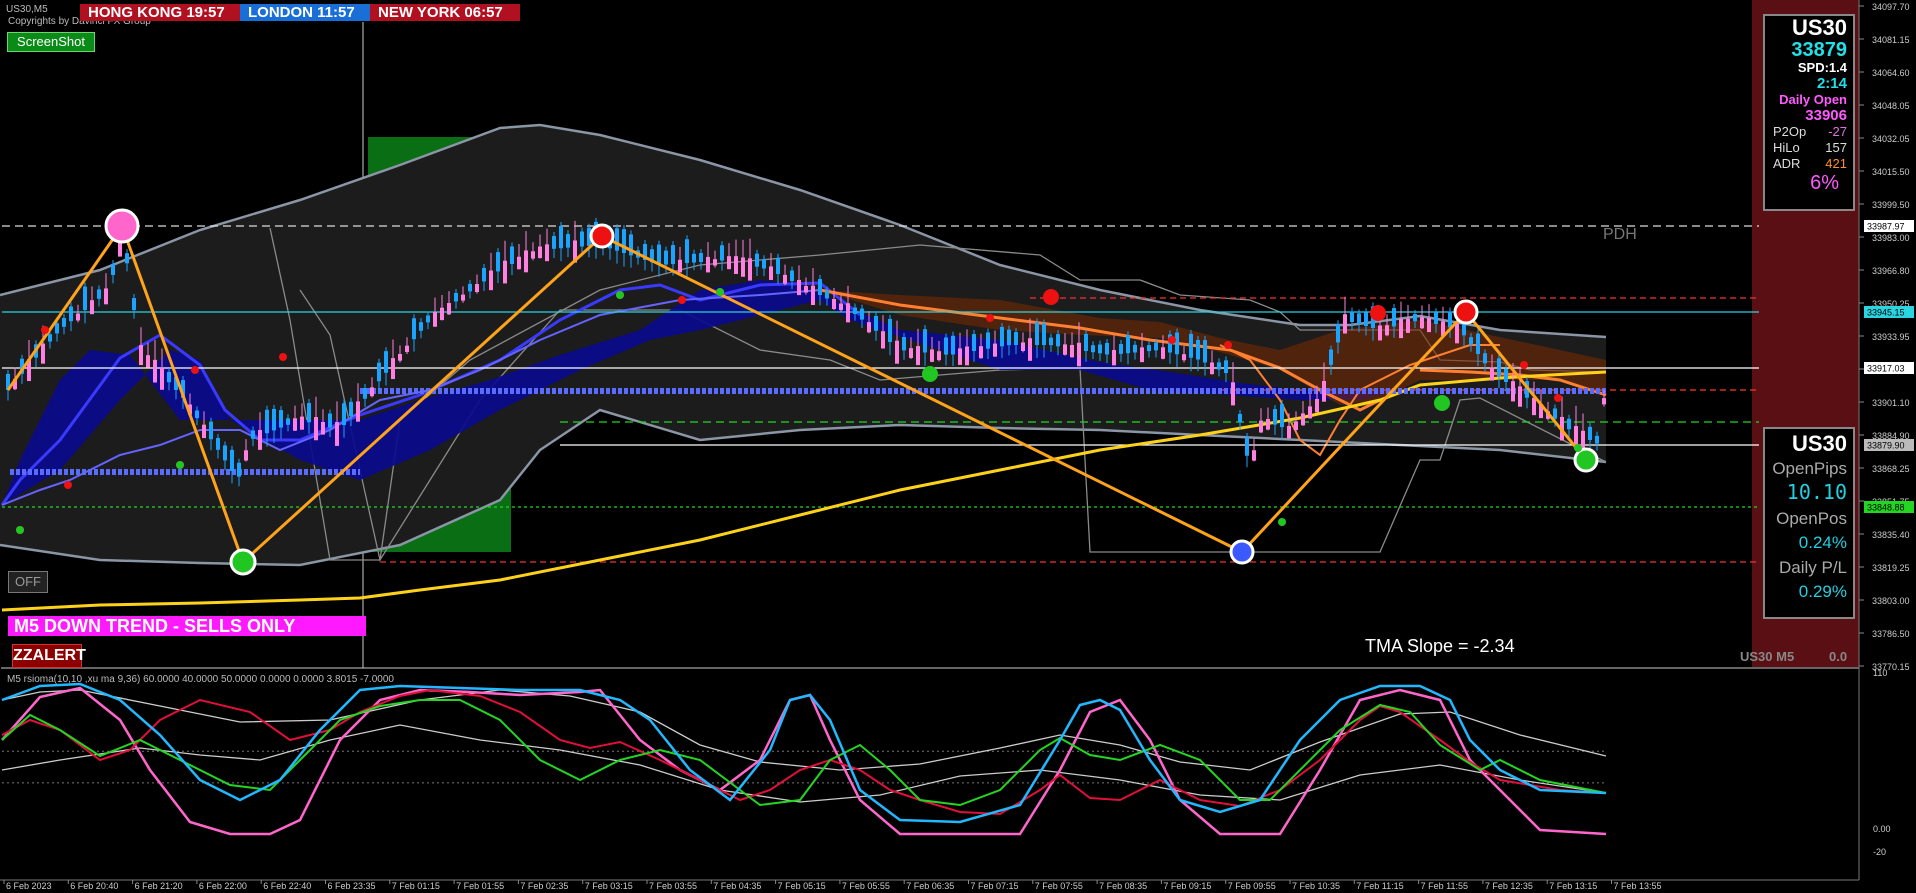 The width and height of the screenshot is (1916, 893). What do you see at coordinates (1822, 67) in the screenshot?
I see `info-spread: SPD:1.4` at bounding box center [1822, 67].